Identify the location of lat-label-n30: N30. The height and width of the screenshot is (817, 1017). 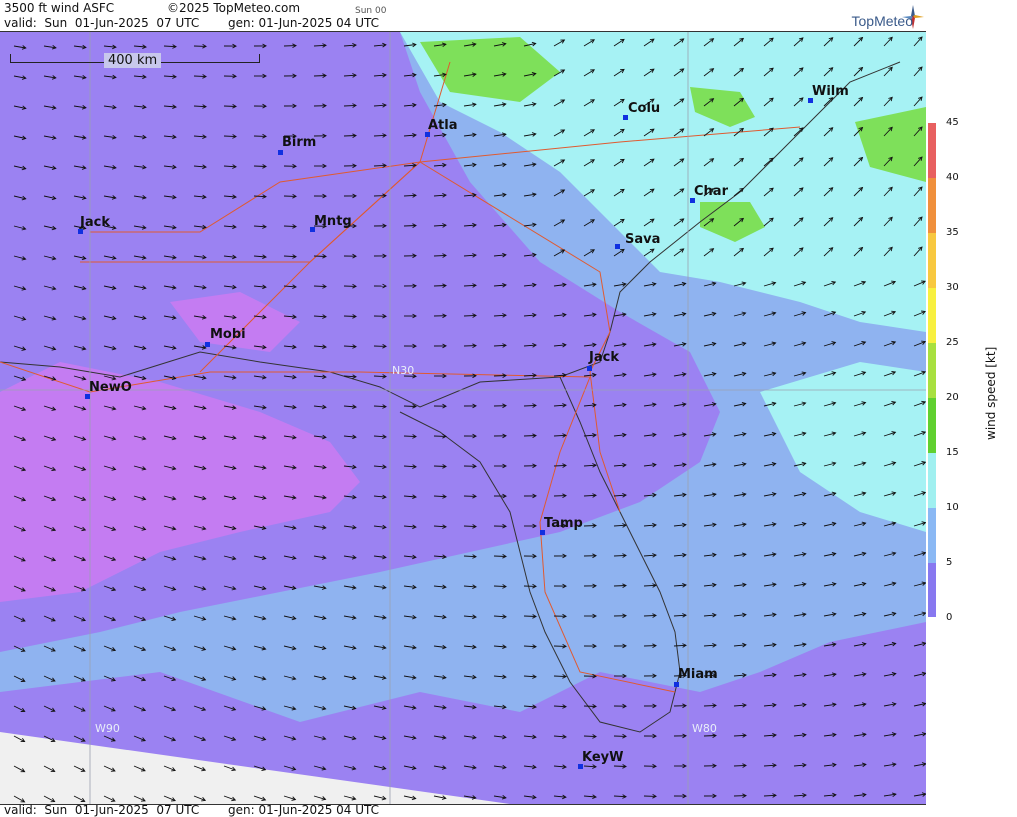
(403, 370).